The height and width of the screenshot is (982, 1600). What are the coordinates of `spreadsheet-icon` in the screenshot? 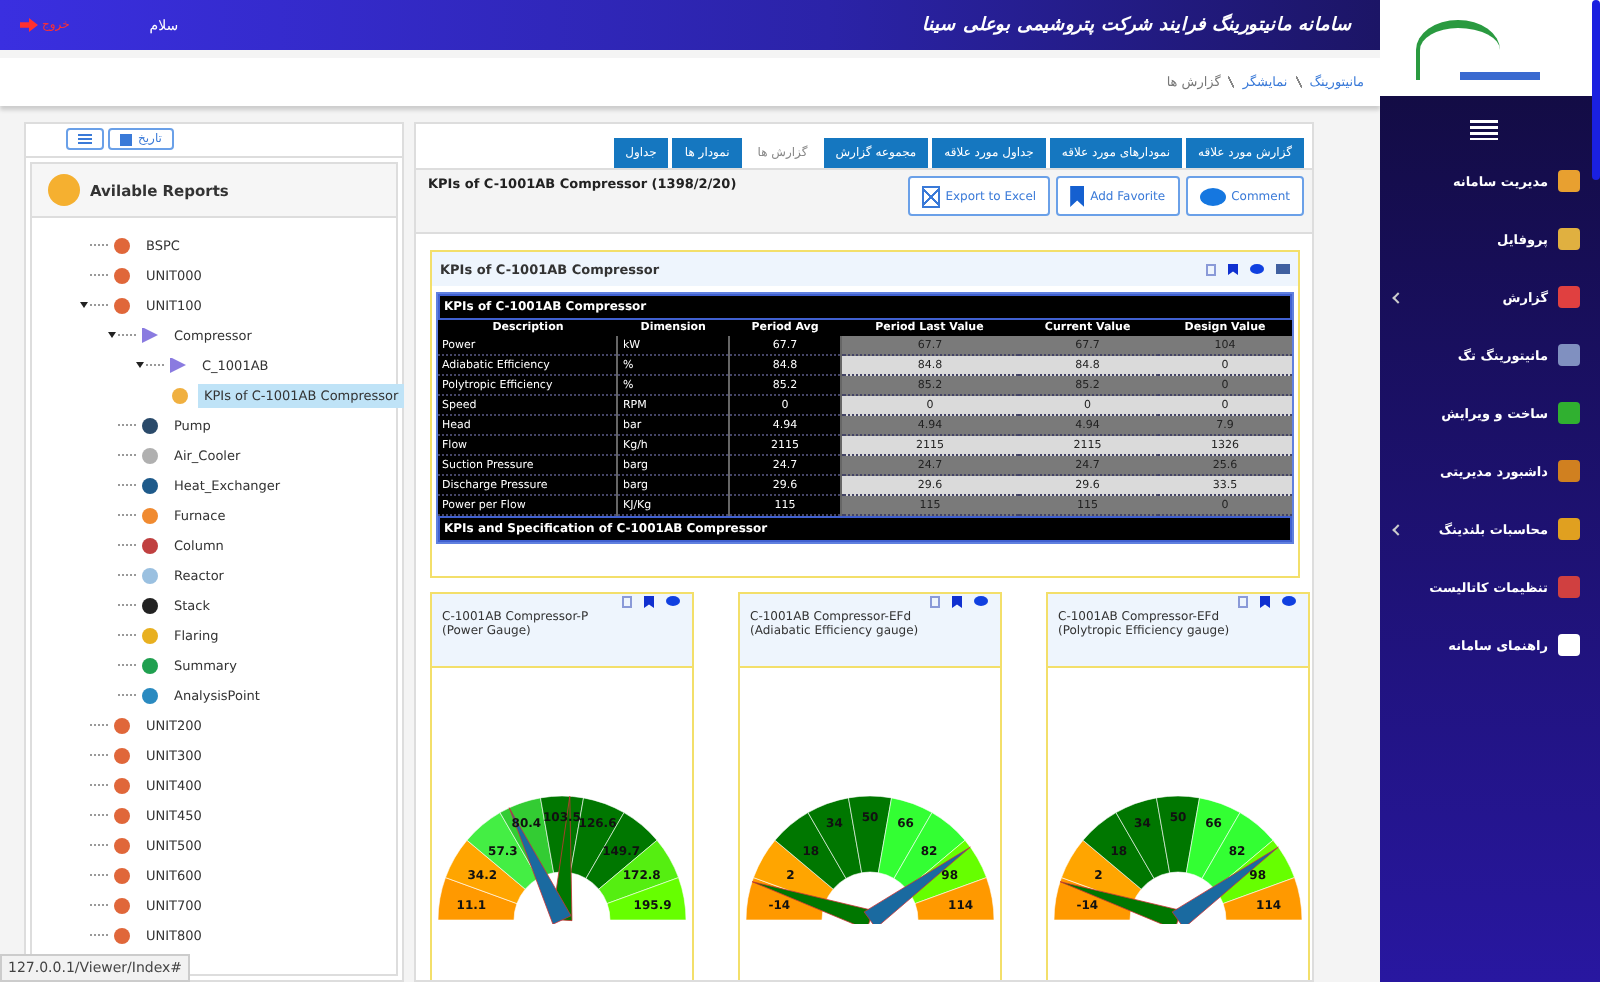 It's located at (930, 196).